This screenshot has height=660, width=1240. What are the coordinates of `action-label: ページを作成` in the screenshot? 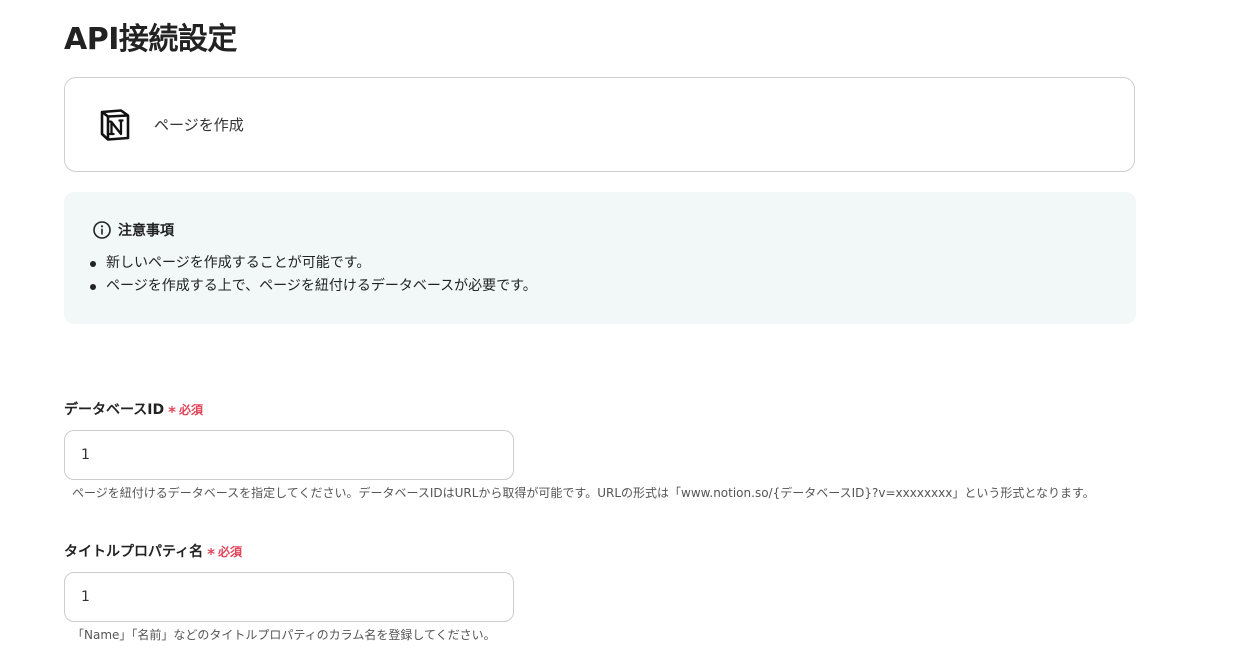 It's located at (199, 125).